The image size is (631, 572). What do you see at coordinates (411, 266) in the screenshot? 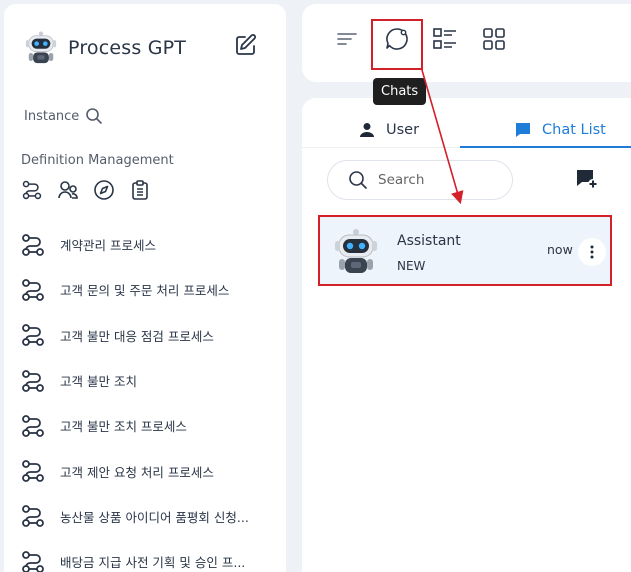
I see `chat-new-badge: NEW` at bounding box center [411, 266].